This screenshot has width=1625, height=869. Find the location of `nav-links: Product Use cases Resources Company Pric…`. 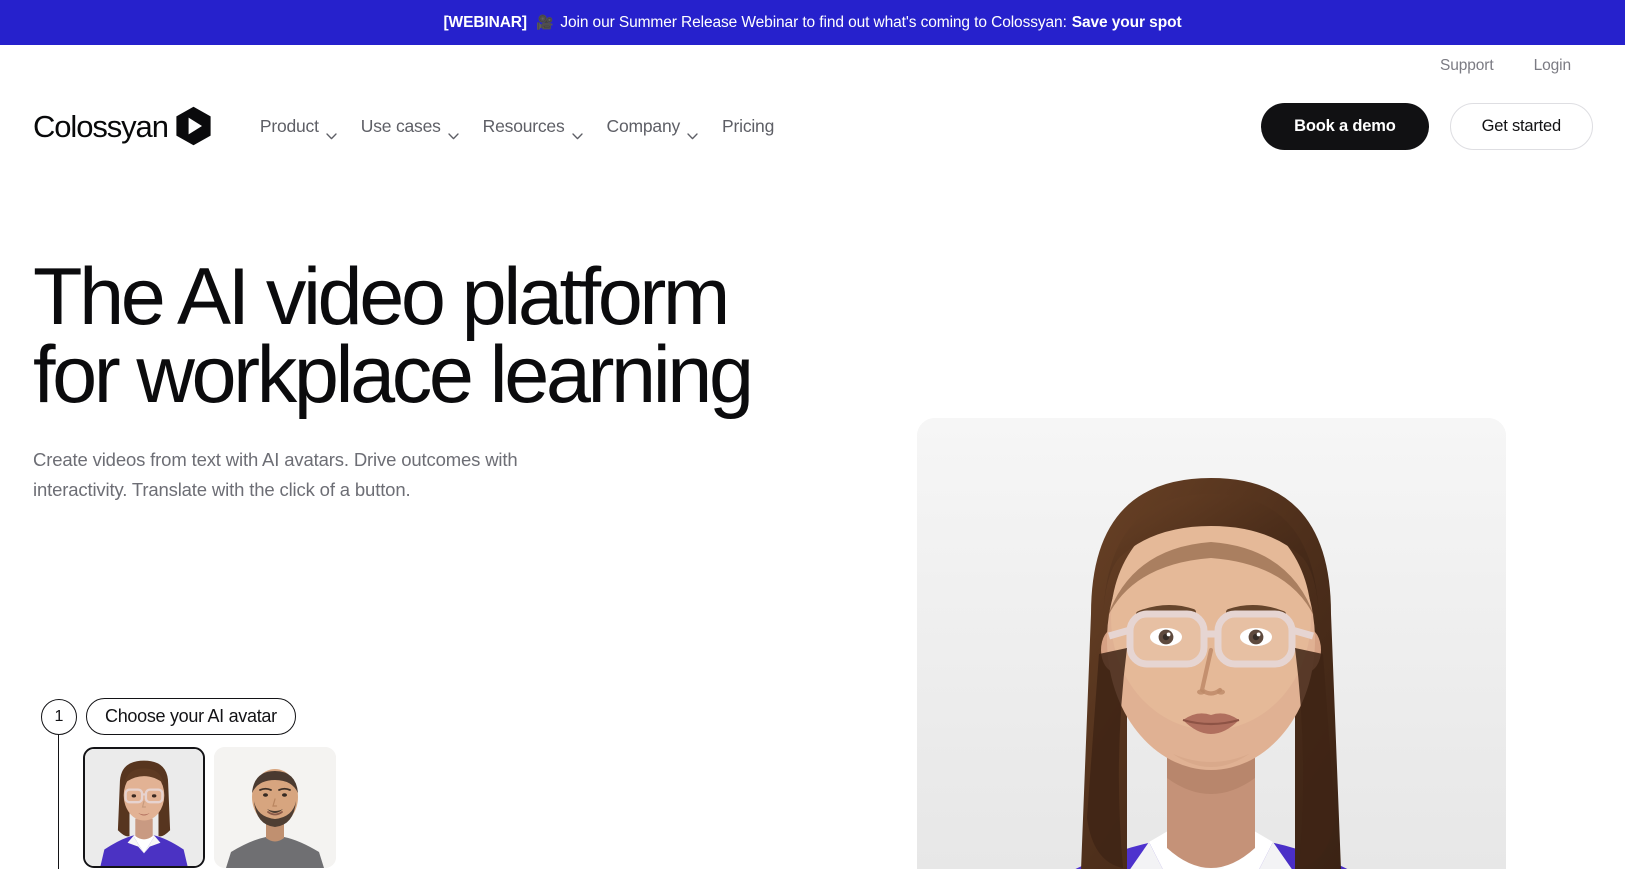

nav-links: Product Use cases Resources Company Pric… is located at coordinates (517, 126).